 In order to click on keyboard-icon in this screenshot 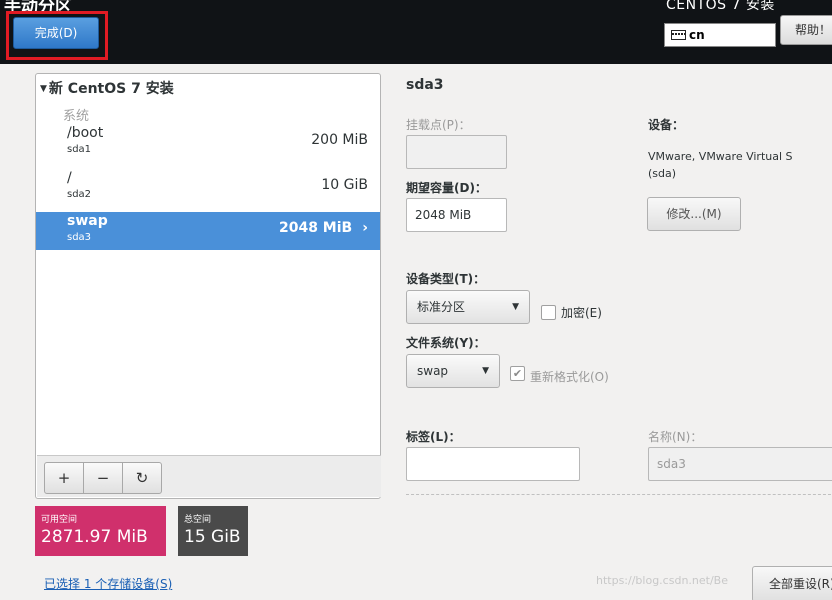, I will do `click(678, 35)`.